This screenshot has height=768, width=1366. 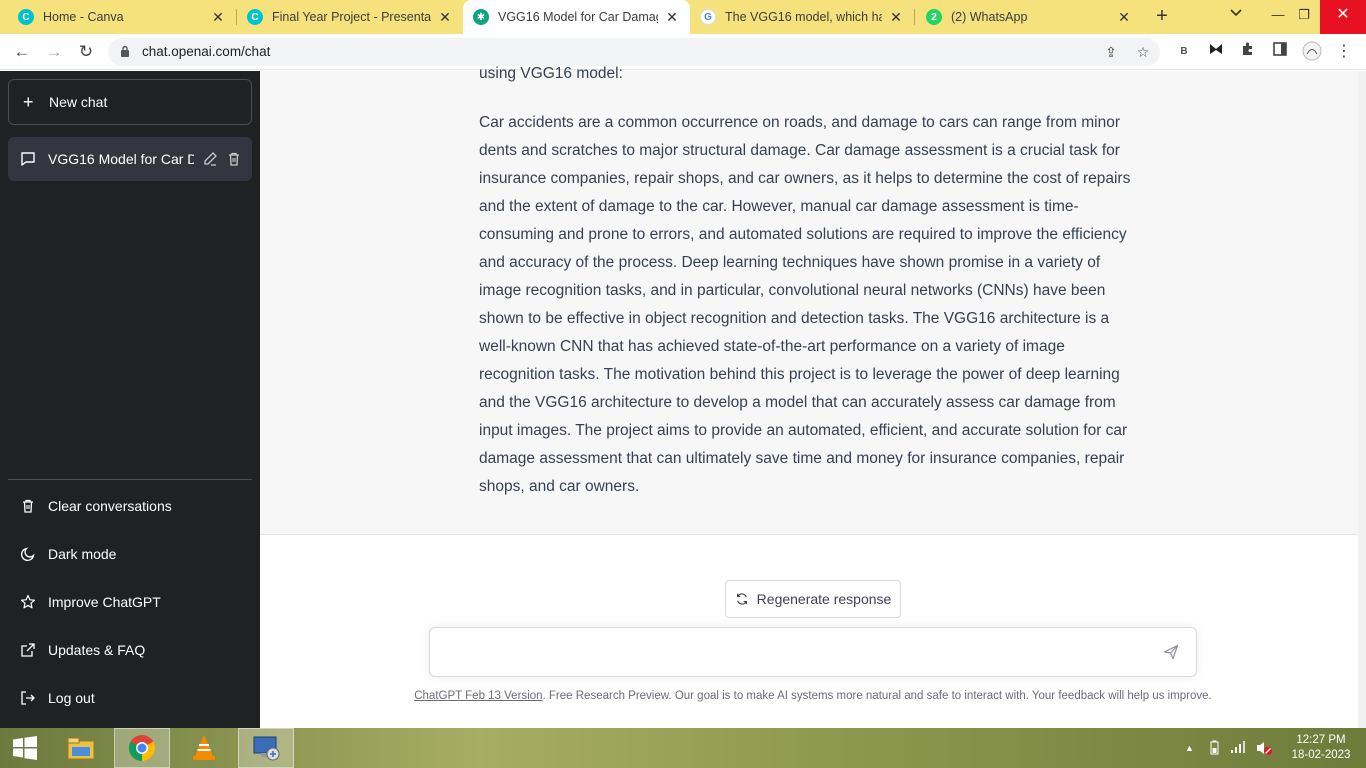 What do you see at coordinates (125, 51) in the screenshot?
I see `lock-icon` at bounding box center [125, 51].